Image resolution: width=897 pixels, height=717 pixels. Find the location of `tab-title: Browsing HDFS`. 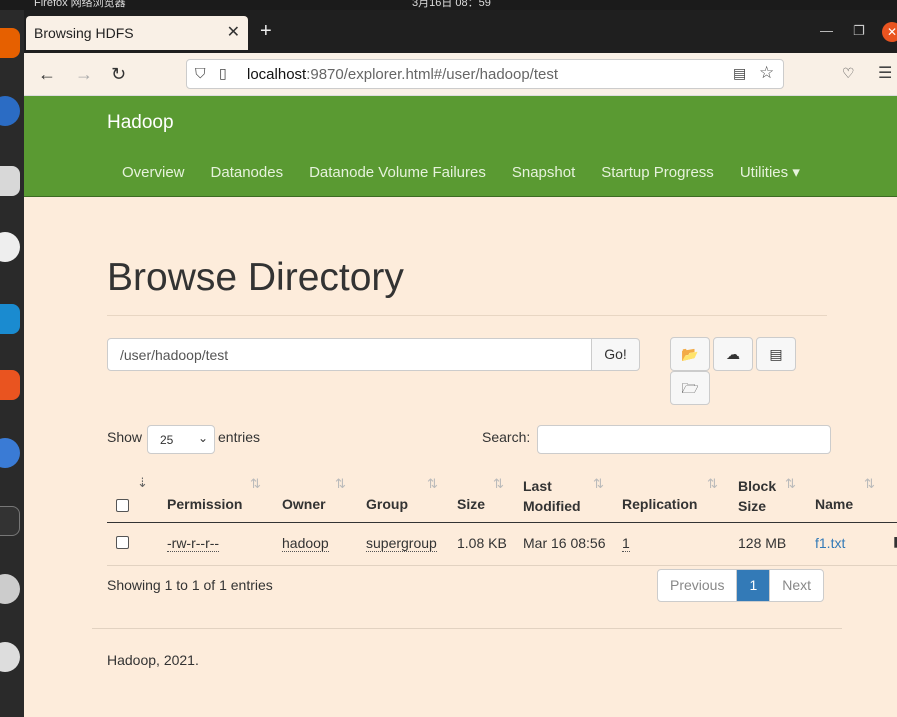

tab-title: Browsing HDFS is located at coordinates (84, 33).